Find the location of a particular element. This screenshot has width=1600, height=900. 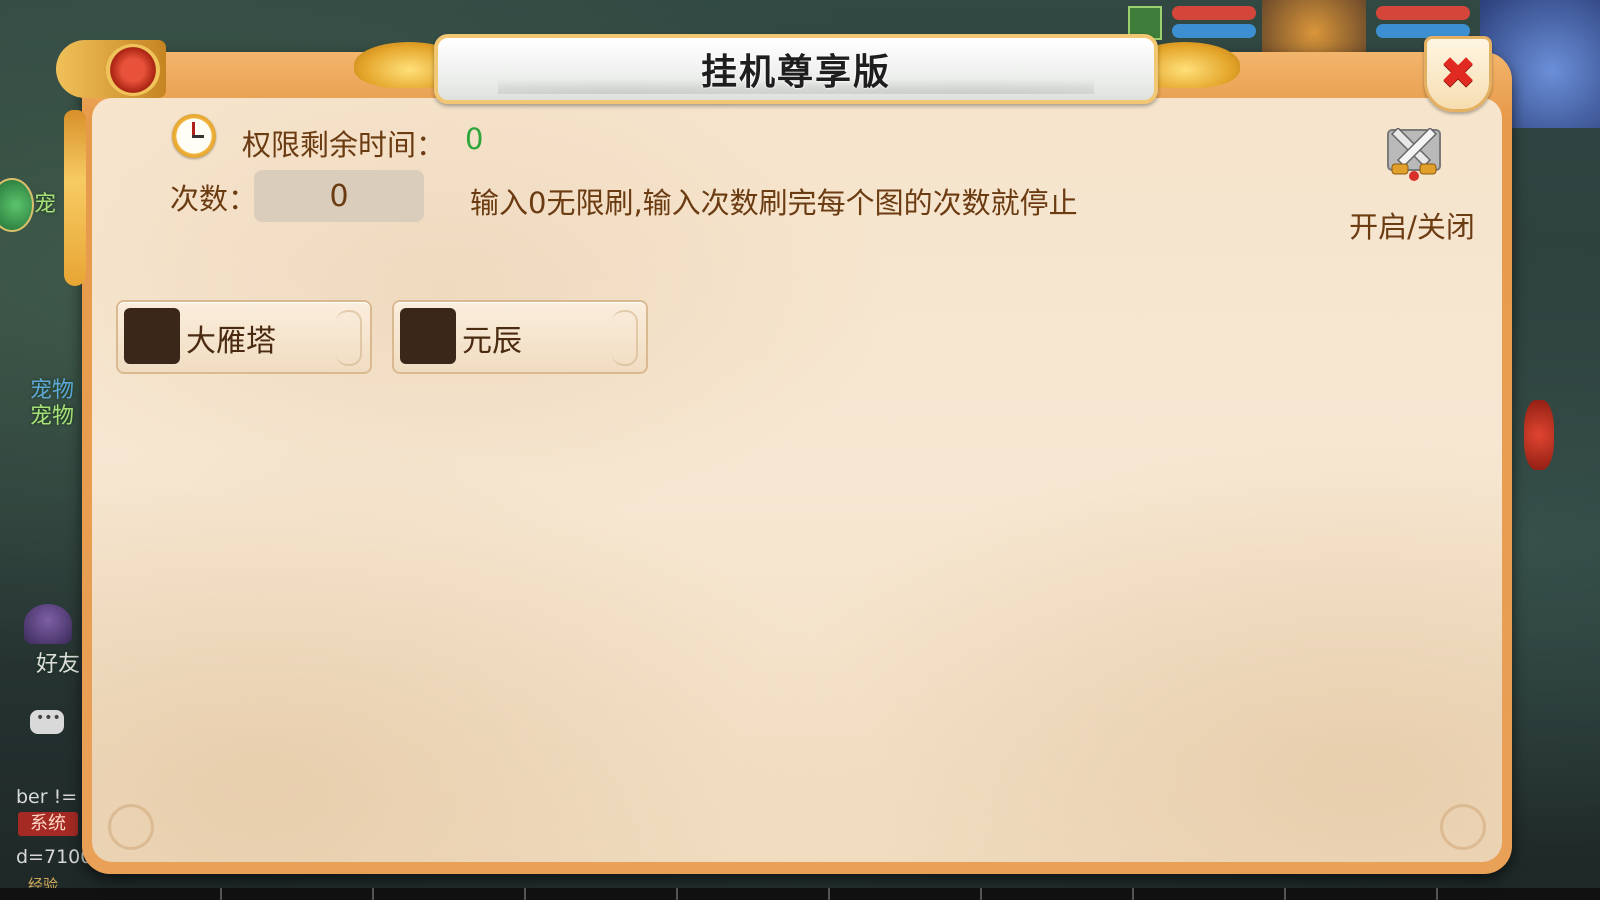

party-avatar is located at coordinates (1314, 27).